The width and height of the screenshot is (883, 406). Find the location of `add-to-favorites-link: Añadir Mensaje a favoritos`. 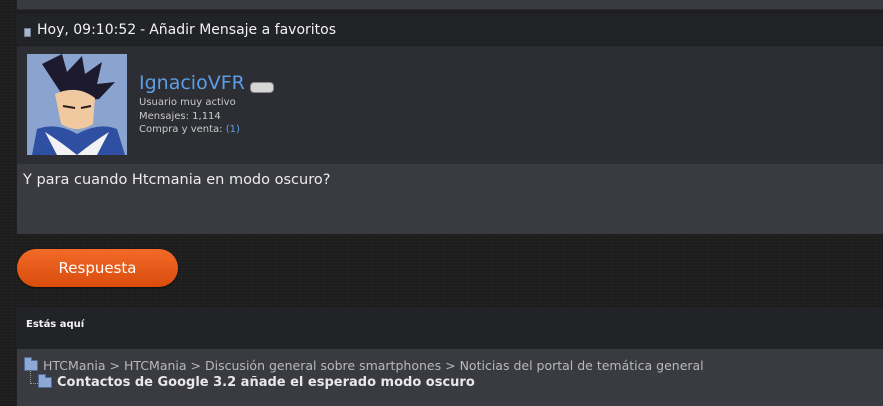

add-to-favorites-link: Añadir Mensaje a favoritos is located at coordinates (242, 30).